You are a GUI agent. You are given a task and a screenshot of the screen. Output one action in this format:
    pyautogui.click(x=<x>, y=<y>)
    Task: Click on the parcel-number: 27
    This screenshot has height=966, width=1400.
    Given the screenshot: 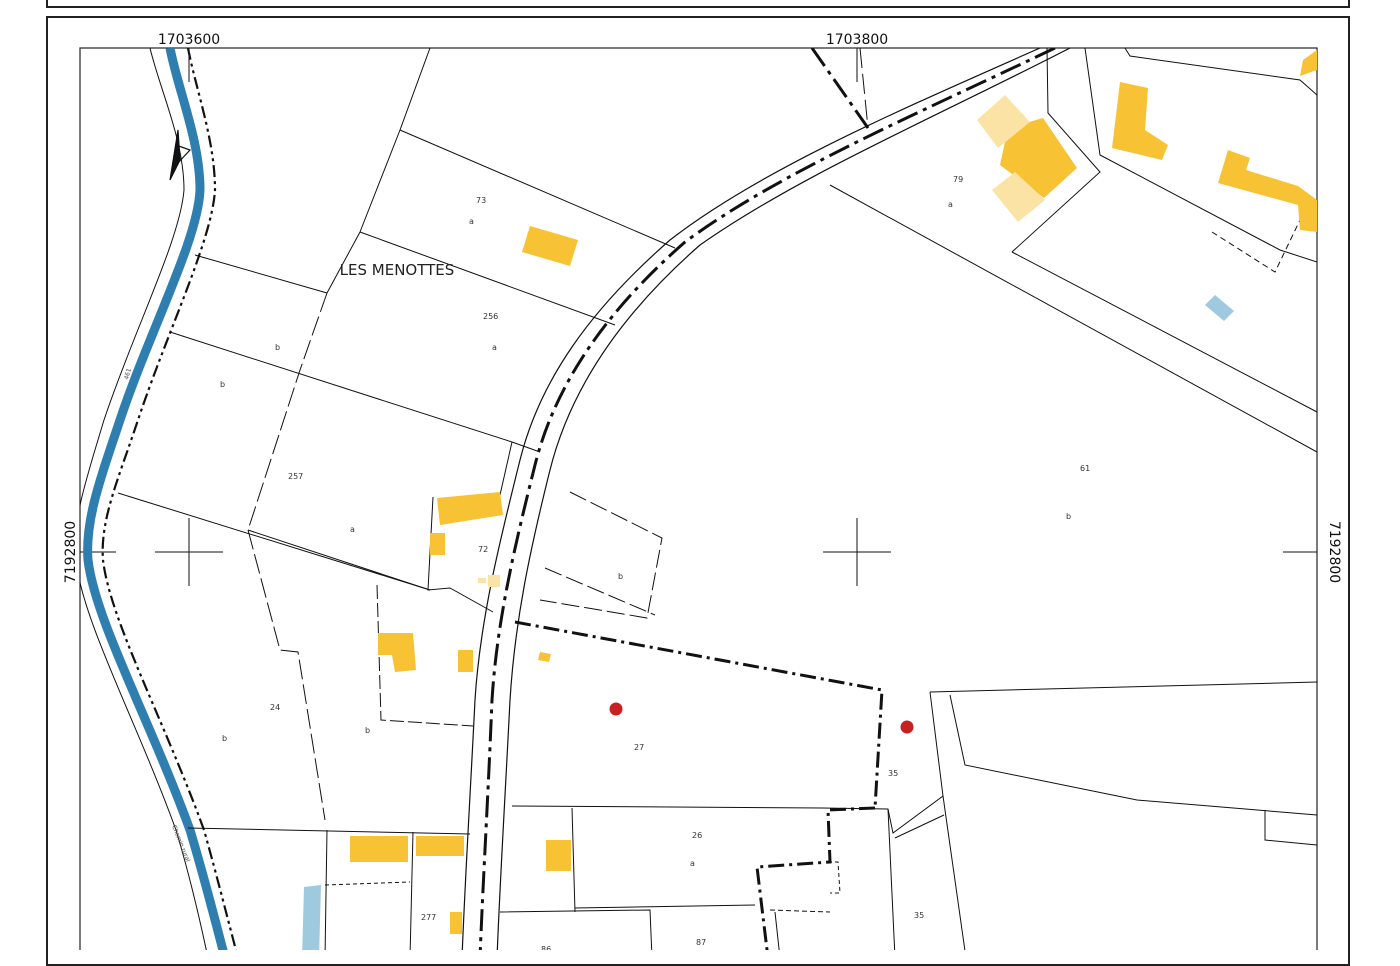 What is the action you would take?
    pyautogui.click(x=639, y=747)
    